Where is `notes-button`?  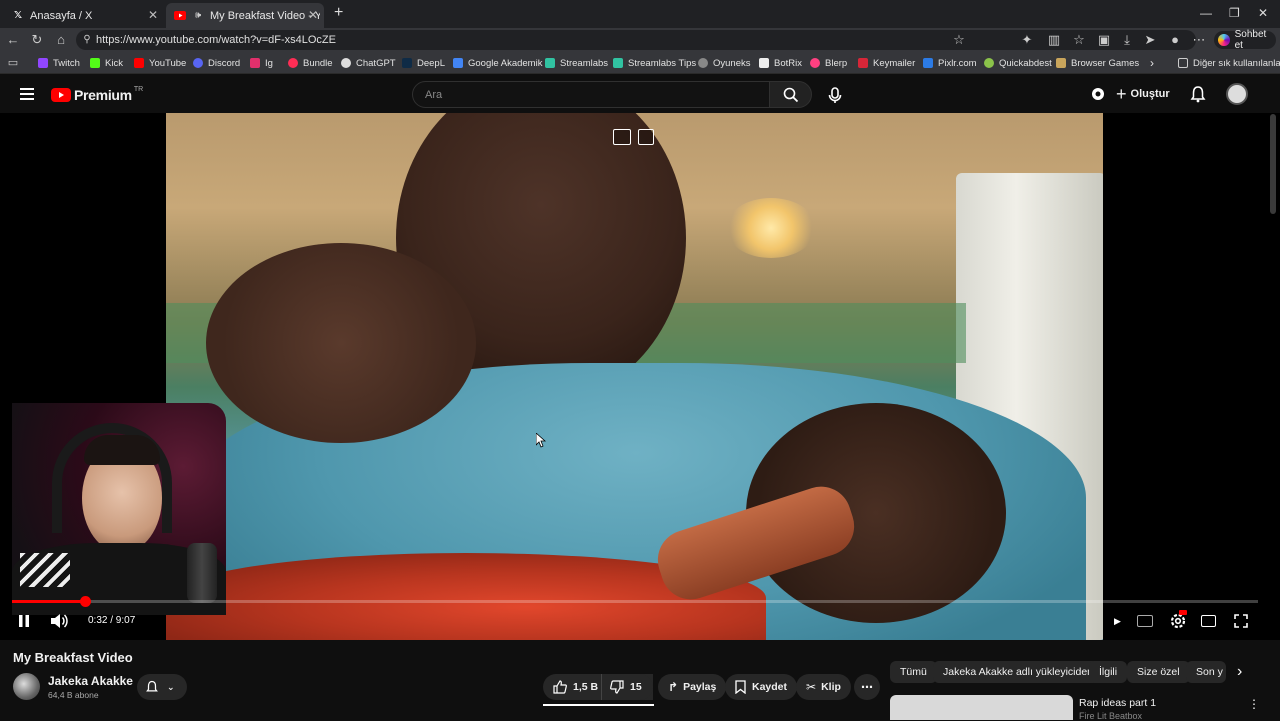 notes-button is located at coordinates (646, 137).